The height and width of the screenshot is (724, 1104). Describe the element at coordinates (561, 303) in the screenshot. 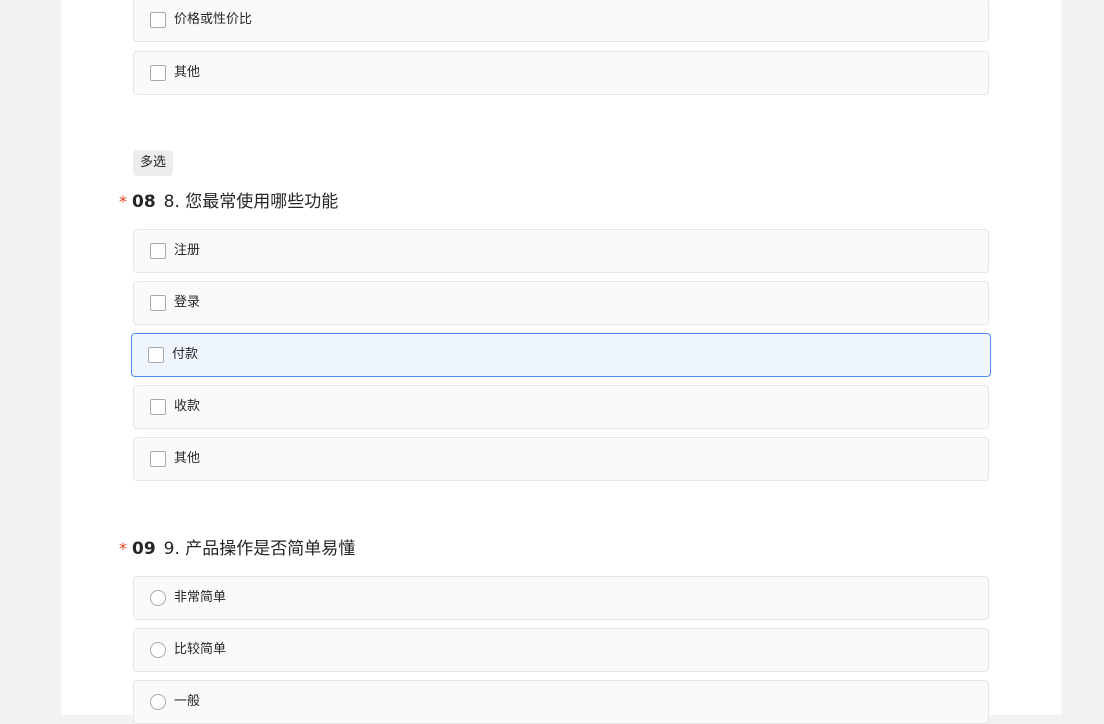

I see `q8-option-login: 登录` at that location.